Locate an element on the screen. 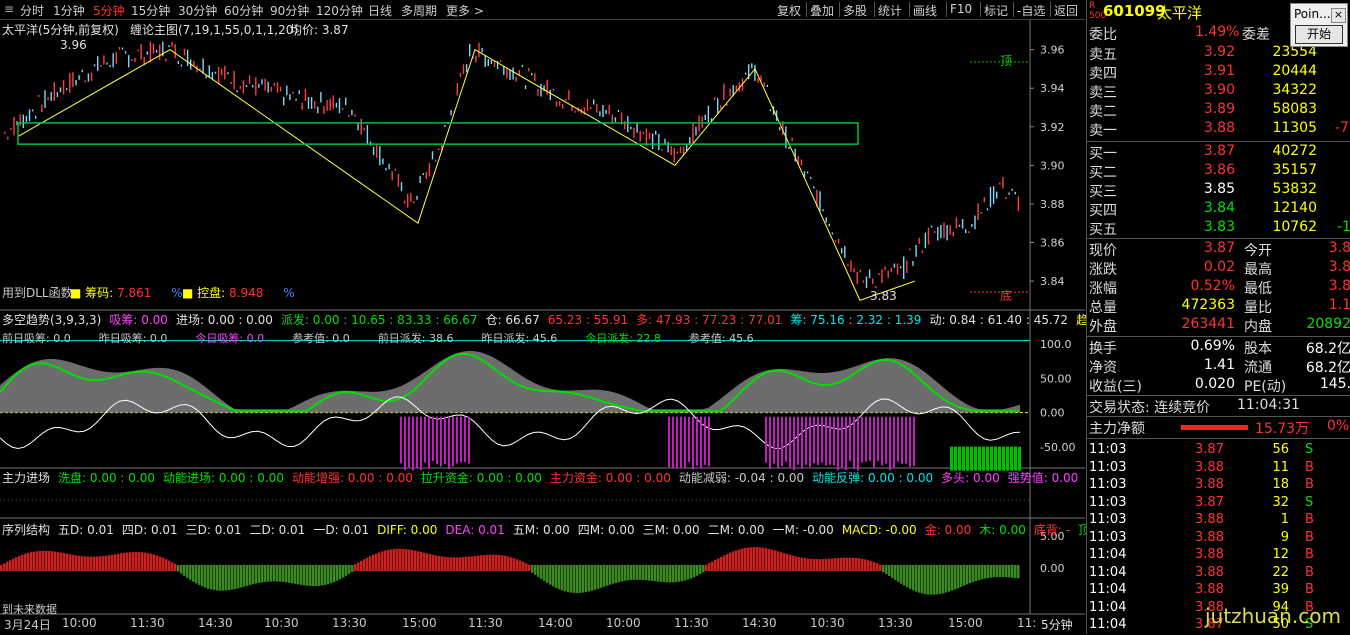 The image size is (1350, 635). indicator-value: 动能增强: 0.00 : 0.00 is located at coordinates (352, 478).